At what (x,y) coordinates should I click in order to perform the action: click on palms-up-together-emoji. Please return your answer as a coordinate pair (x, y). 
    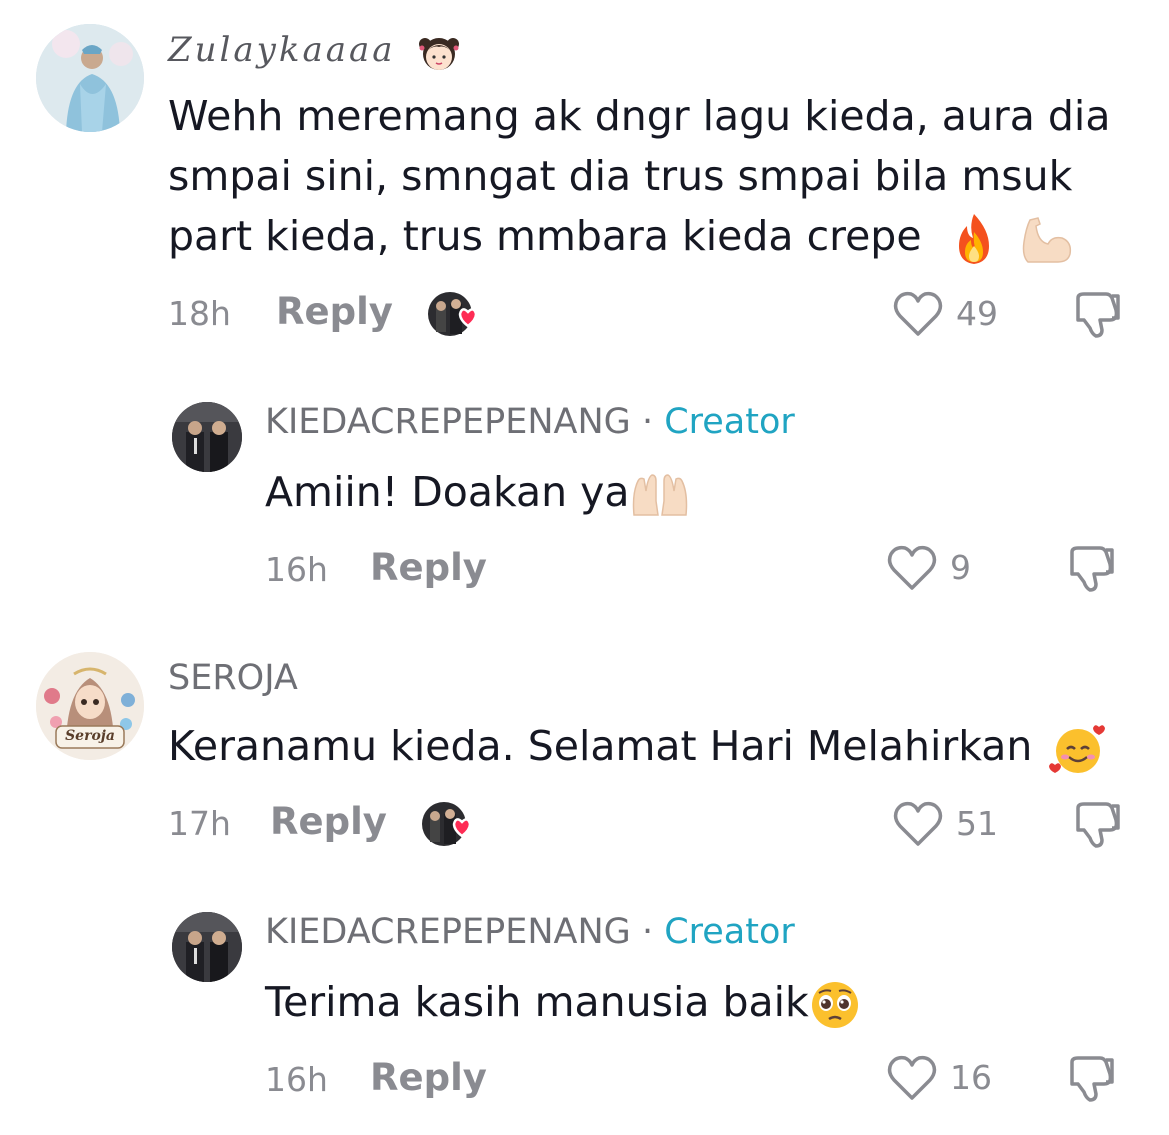
    Looking at the image, I should click on (659, 495).